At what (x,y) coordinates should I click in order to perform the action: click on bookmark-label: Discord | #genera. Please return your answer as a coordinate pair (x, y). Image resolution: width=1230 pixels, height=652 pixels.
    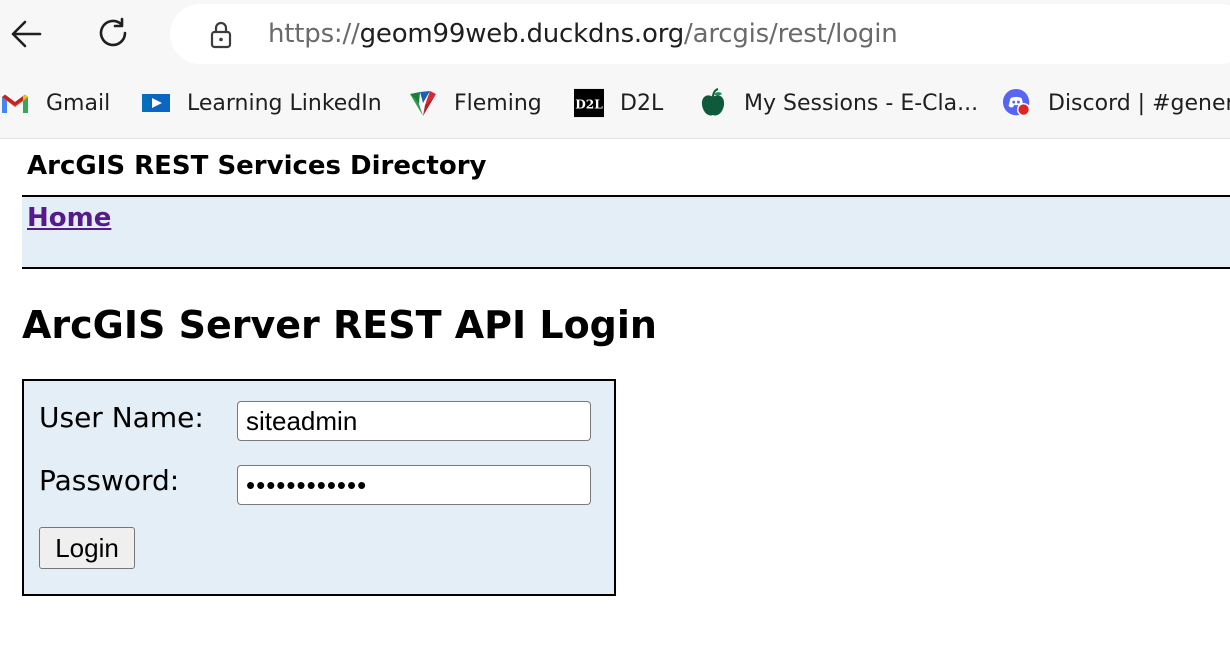
    Looking at the image, I should click on (1139, 103).